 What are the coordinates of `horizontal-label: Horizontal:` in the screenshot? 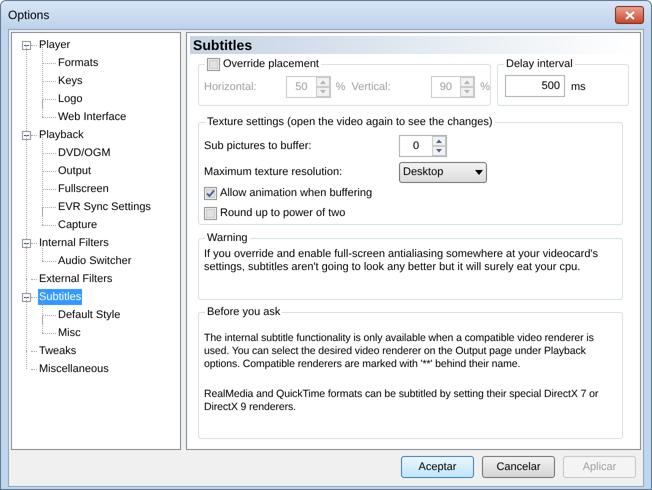 It's located at (231, 87).